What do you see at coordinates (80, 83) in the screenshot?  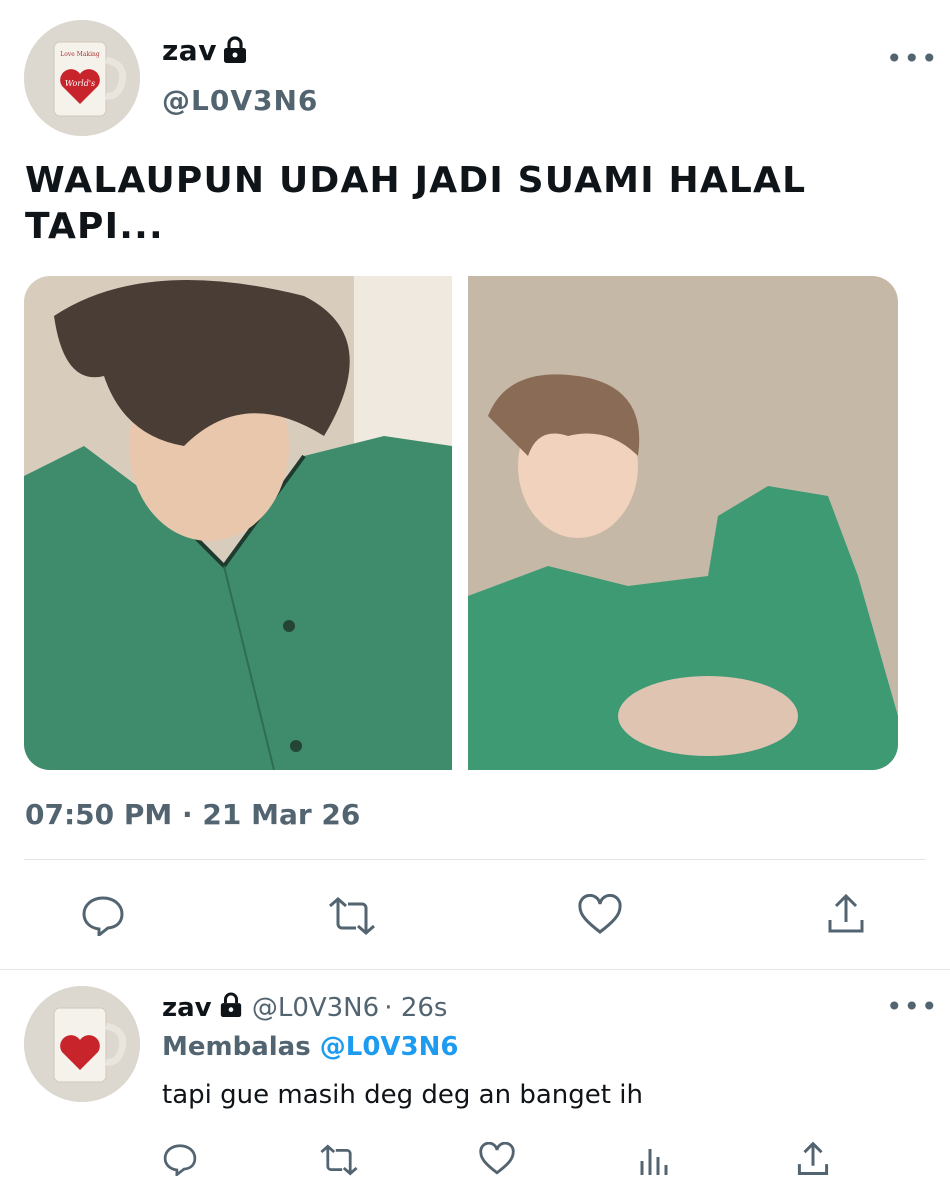 I see `svg-text: World's` at bounding box center [80, 83].